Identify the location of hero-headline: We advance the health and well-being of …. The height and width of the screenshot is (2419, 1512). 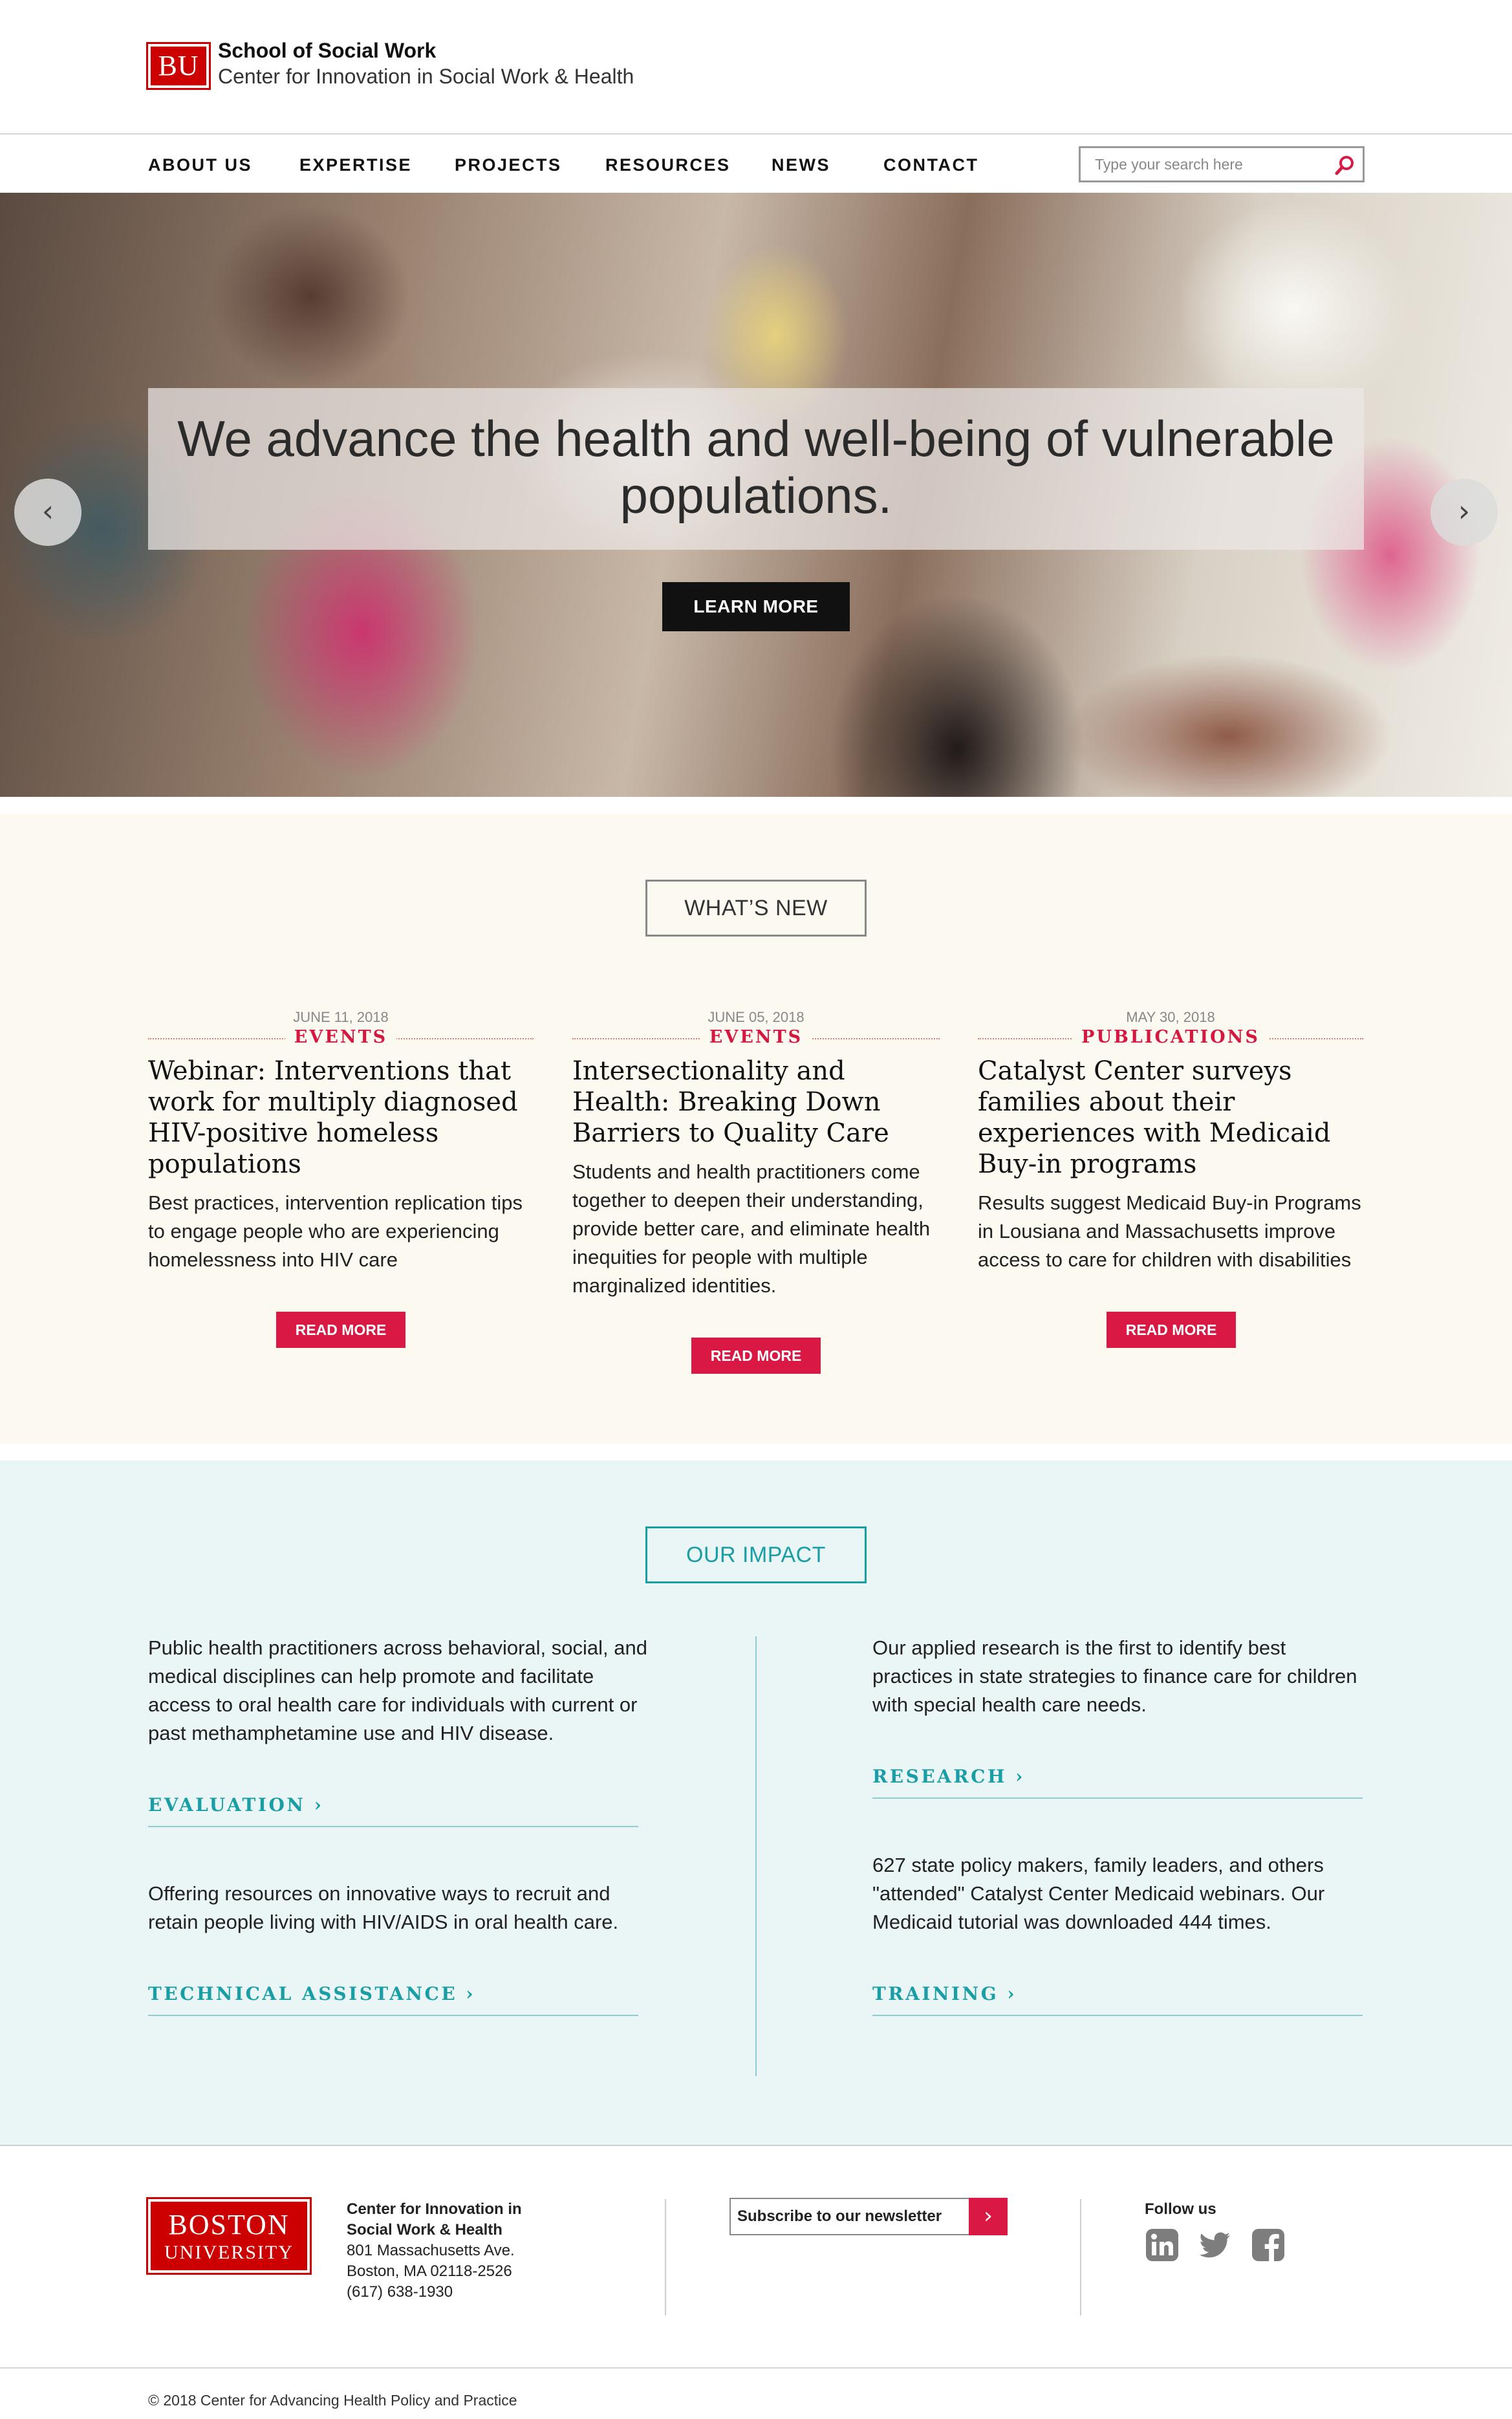
(756, 467).